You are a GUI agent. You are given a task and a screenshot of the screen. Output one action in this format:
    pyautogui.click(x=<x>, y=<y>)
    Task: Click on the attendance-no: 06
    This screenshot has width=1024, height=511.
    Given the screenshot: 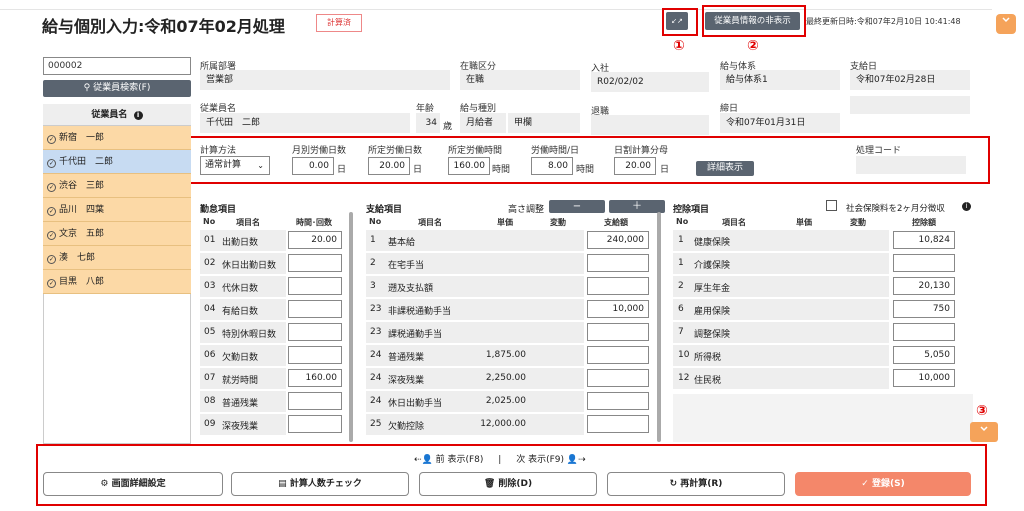 What is the action you would take?
    pyautogui.click(x=210, y=355)
    